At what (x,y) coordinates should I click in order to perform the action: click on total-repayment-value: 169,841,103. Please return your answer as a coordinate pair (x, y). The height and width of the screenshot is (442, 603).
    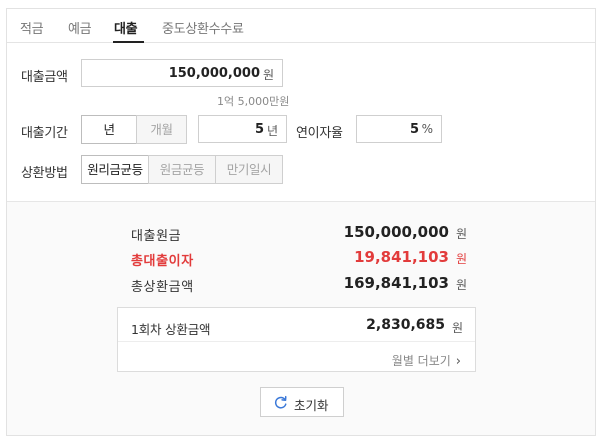
    Looking at the image, I should click on (396, 283).